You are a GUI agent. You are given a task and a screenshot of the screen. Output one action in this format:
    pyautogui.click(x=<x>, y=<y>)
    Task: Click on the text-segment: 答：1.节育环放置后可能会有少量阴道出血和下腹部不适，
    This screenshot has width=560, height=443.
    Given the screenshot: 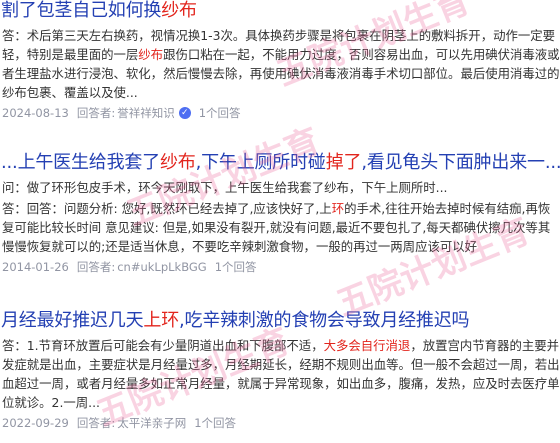 What is the action you would take?
    pyautogui.click(x=163, y=345)
    